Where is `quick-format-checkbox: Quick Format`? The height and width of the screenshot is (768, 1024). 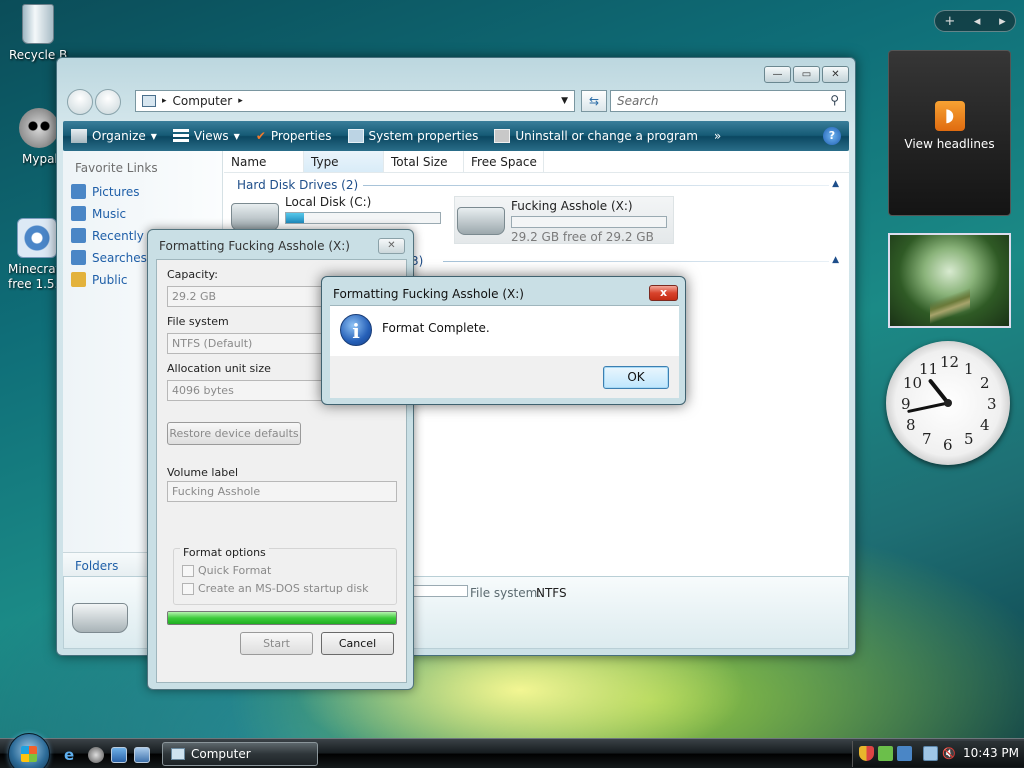
quick-format-checkbox: Quick Format is located at coordinates (226, 570).